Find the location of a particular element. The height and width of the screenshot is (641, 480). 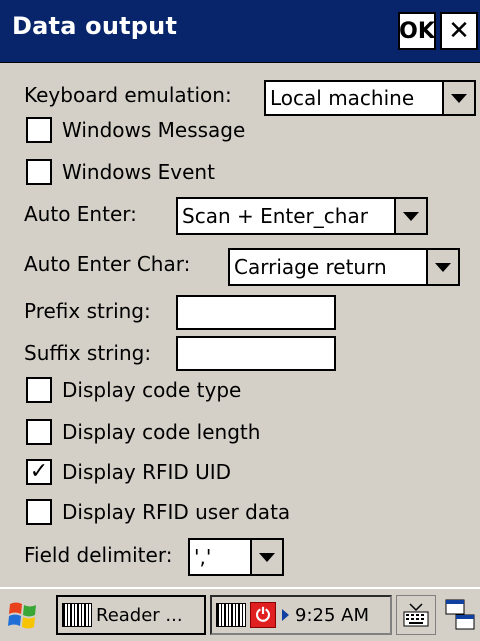

keyboard-emulation-select: Local machine is located at coordinates (370, 98).